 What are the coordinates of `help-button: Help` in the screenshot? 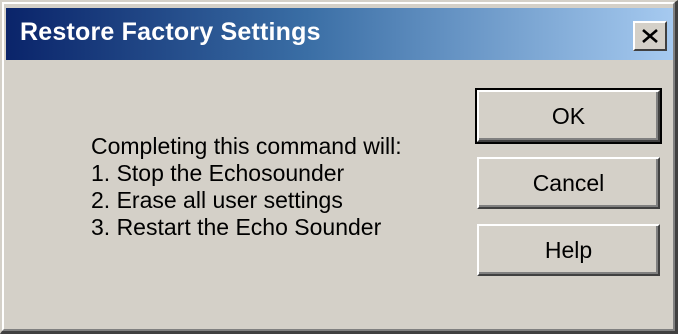 It's located at (568, 250).